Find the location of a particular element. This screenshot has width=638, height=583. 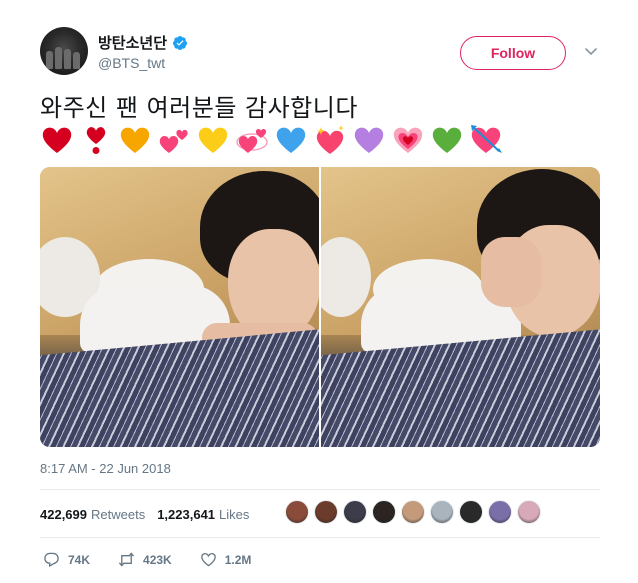

like-button: 1.2M is located at coordinates (226, 559).